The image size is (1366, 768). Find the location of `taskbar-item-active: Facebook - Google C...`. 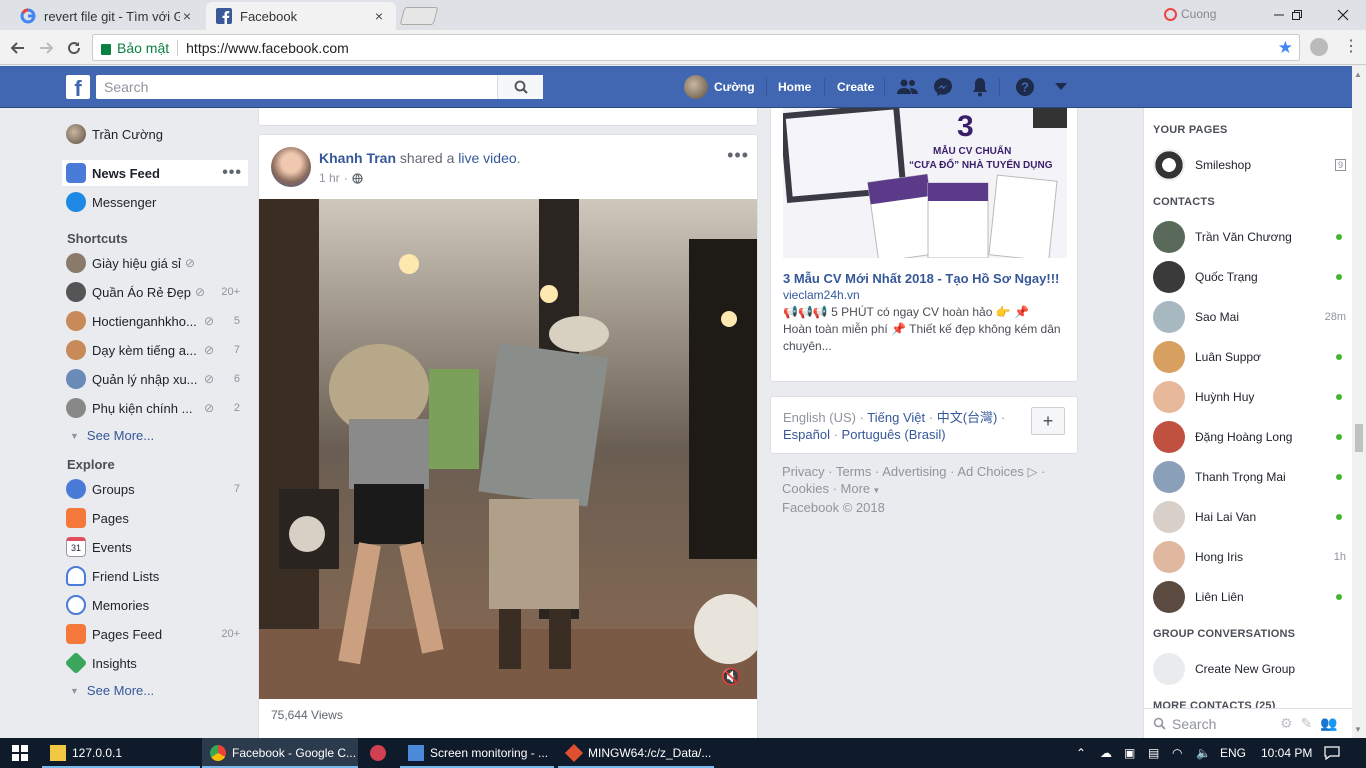

taskbar-item-active: Facebook - Google C... is located at coordinates (280, 753).